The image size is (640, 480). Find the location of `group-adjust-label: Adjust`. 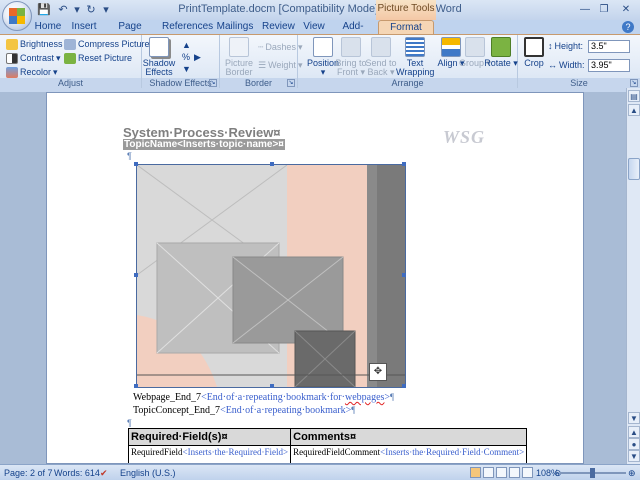

group-adjust-label: Adjust is located at coordinates (70, 83).